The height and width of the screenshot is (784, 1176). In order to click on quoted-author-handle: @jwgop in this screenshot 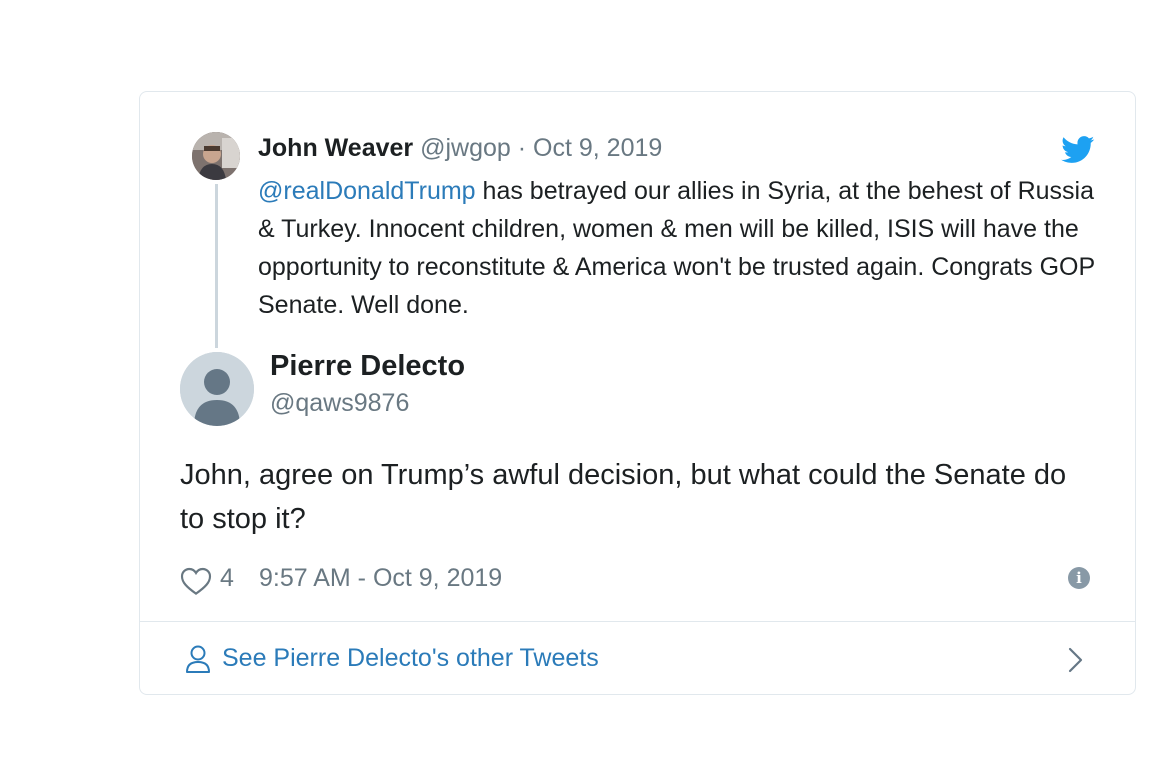, I will do `click(465, 148)`.